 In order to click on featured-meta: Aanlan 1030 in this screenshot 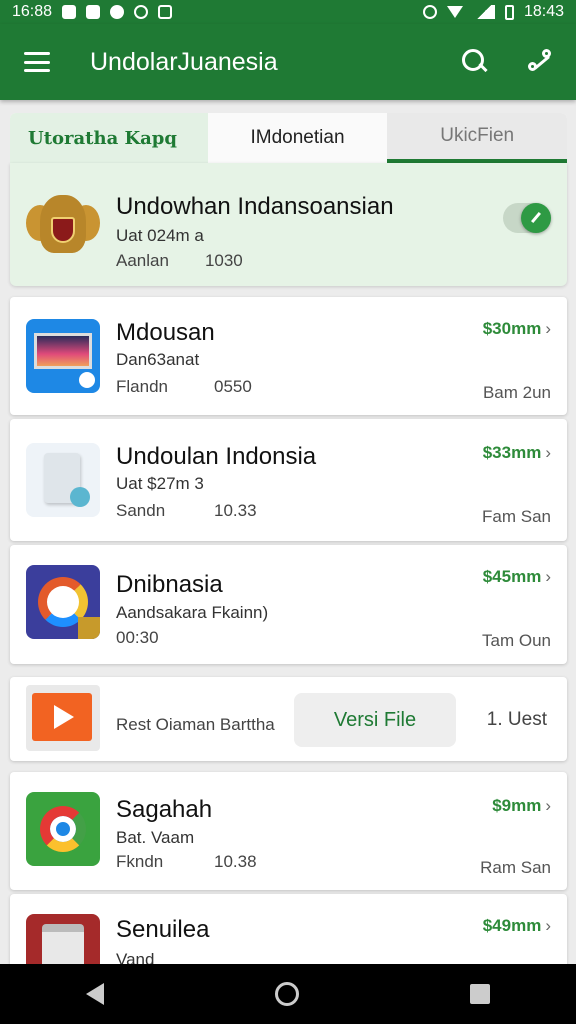, I will do `click(179, 261)`.